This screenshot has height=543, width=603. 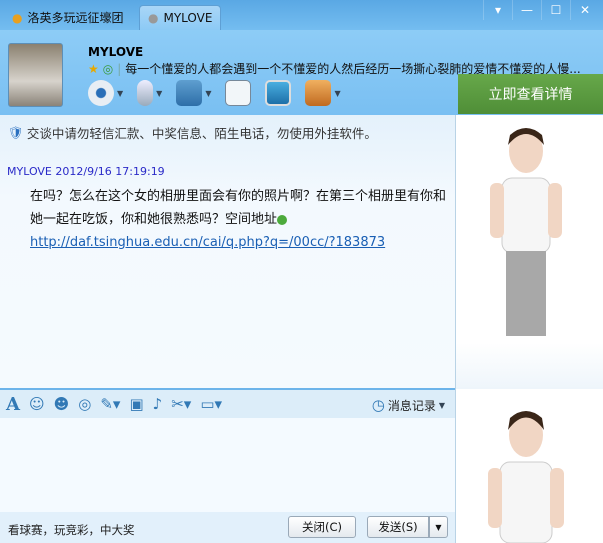 I want to click on input-toolbar: A ☺ ☻ ◎ ✎▾ ▣ ♪ ✂▾ ▭▾ ◷ 消息记录 ▼, so click(x=227, y=404).